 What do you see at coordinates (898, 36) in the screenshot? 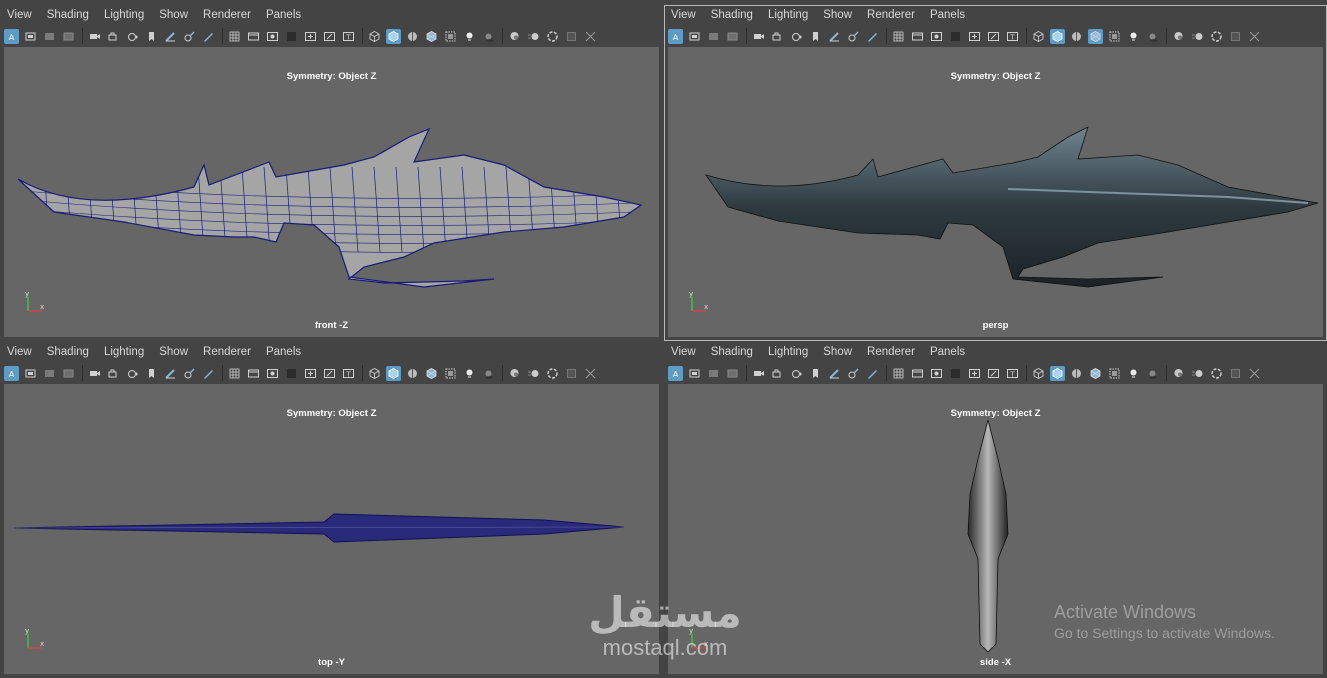
I see `grid-icon` at bounding box center [898, 36].